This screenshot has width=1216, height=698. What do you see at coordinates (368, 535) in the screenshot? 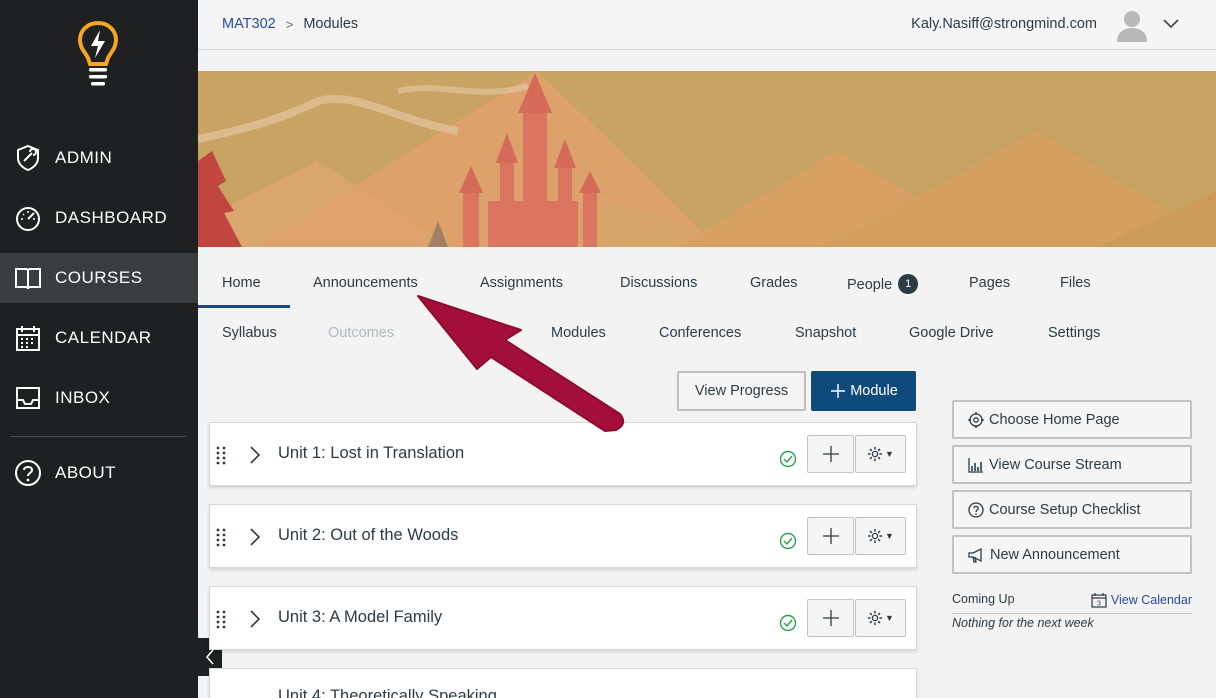
I see `module-title: Unit 2: Out of the Woods` at bounding box center [368, 535].